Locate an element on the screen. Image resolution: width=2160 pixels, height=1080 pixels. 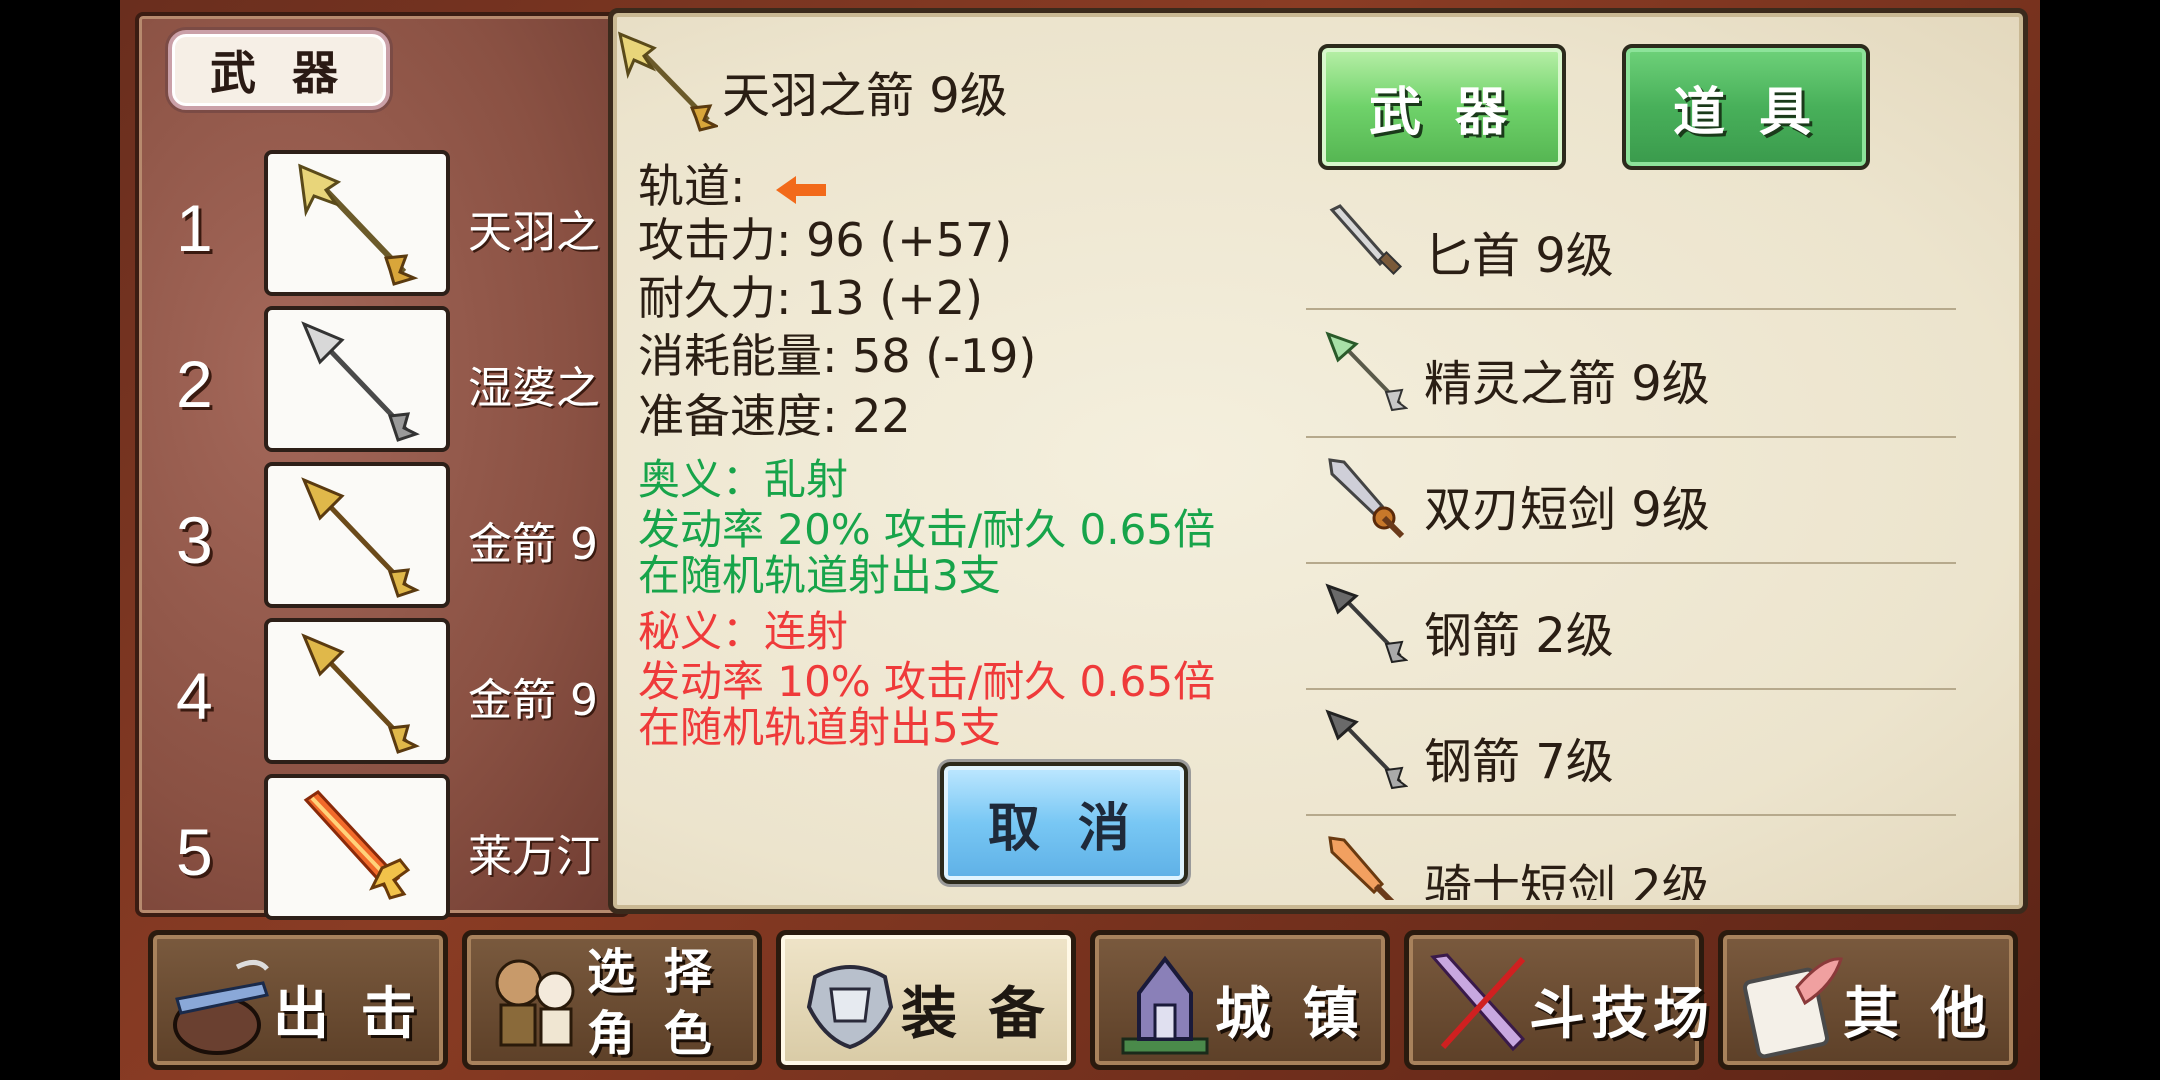
inventory-item: 精灵之箭 9级 is located at coordinates (1631, 374).